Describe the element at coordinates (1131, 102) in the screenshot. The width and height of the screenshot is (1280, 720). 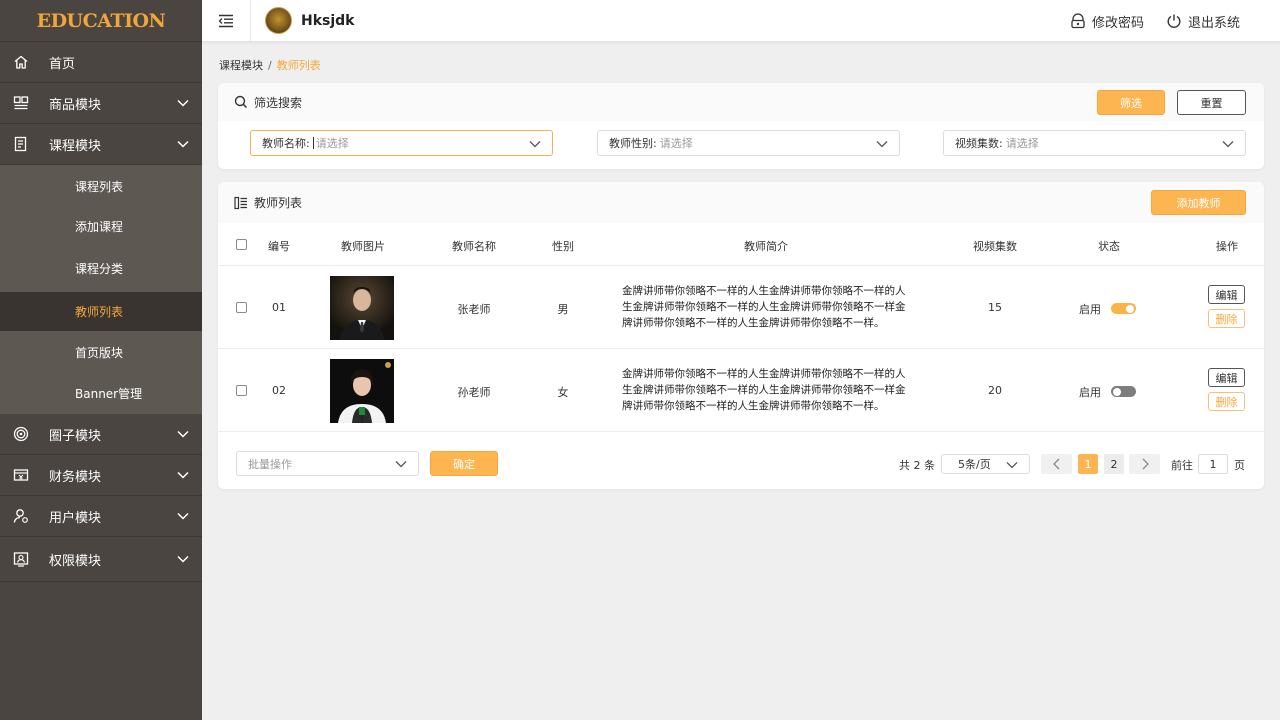
I see `filter-button: 筛选` at that location.